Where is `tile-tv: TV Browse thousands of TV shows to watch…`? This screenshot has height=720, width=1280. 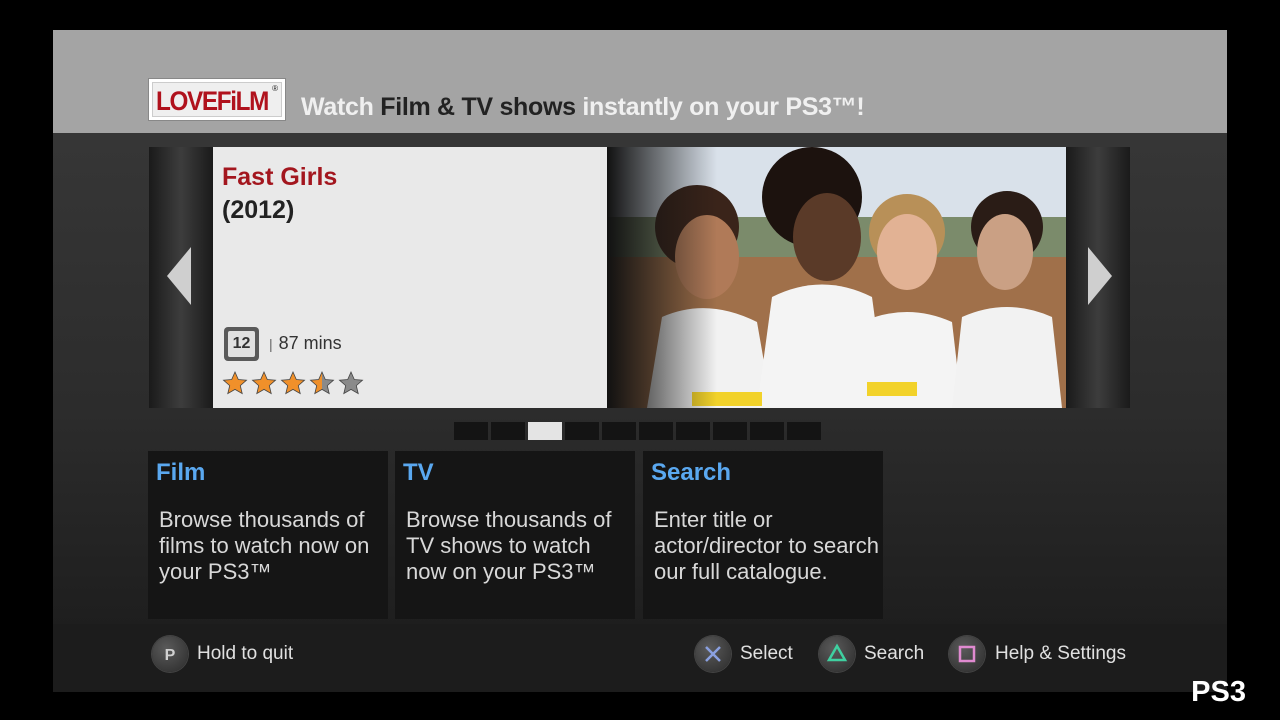 tile-tv: TV Browse thousands of TV shows to watch… is located at coordinates (515, 535).